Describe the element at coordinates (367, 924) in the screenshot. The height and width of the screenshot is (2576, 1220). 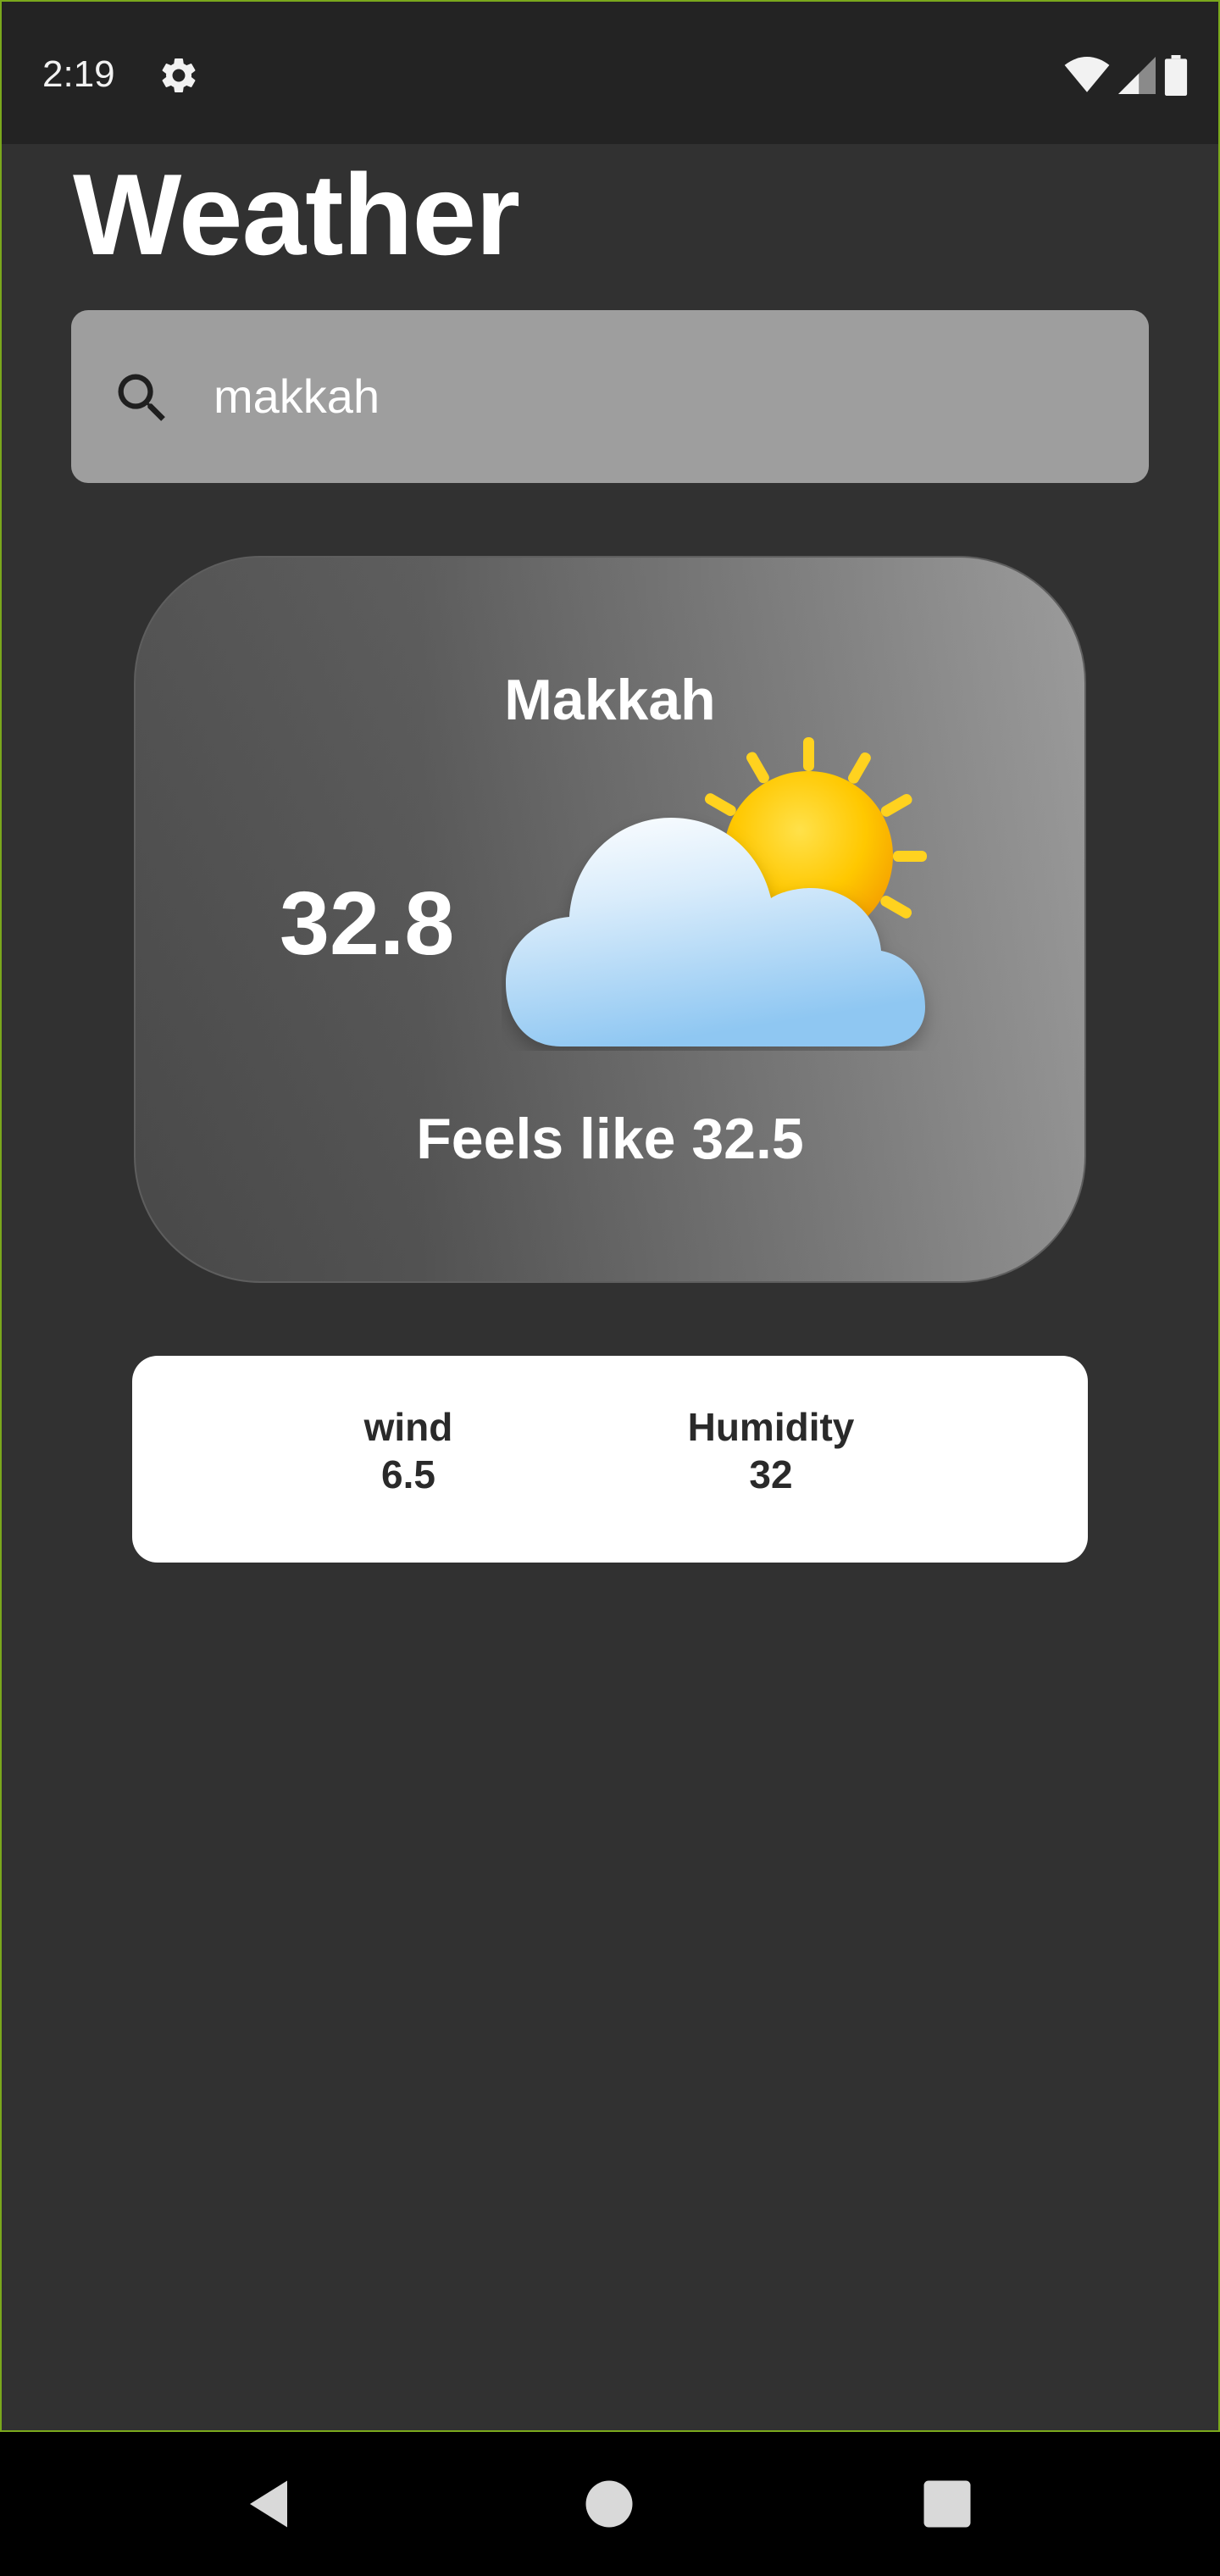
I see `temperature-value: 32.8` at that location.